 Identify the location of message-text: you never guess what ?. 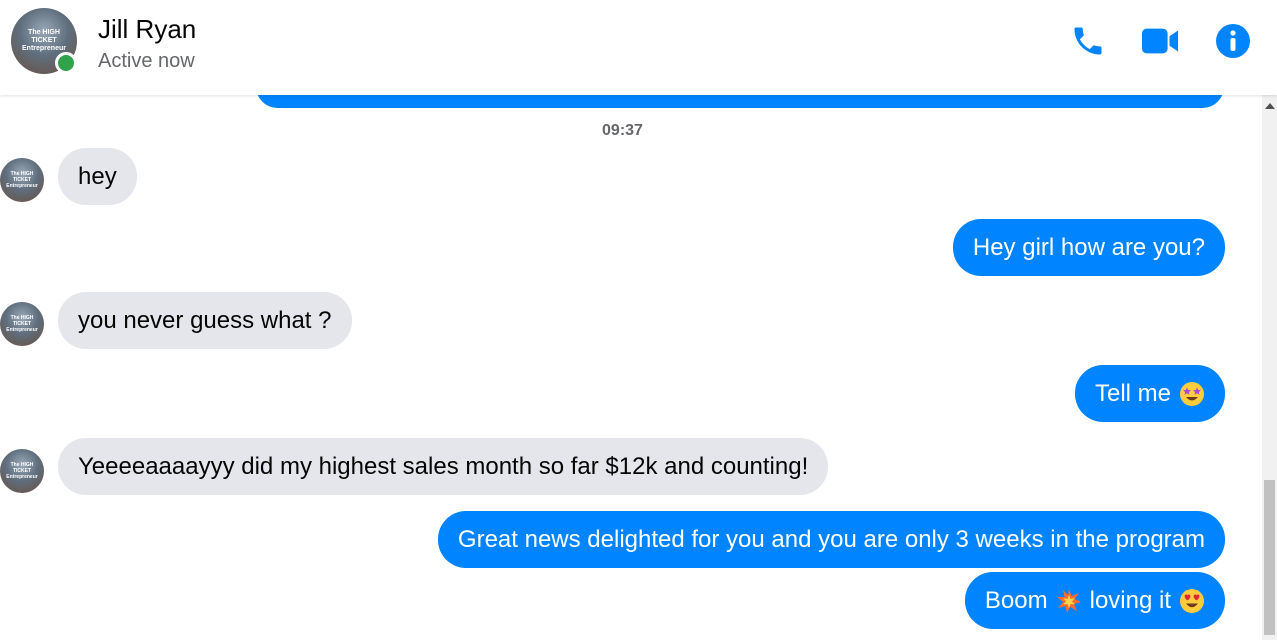
(205, 320).